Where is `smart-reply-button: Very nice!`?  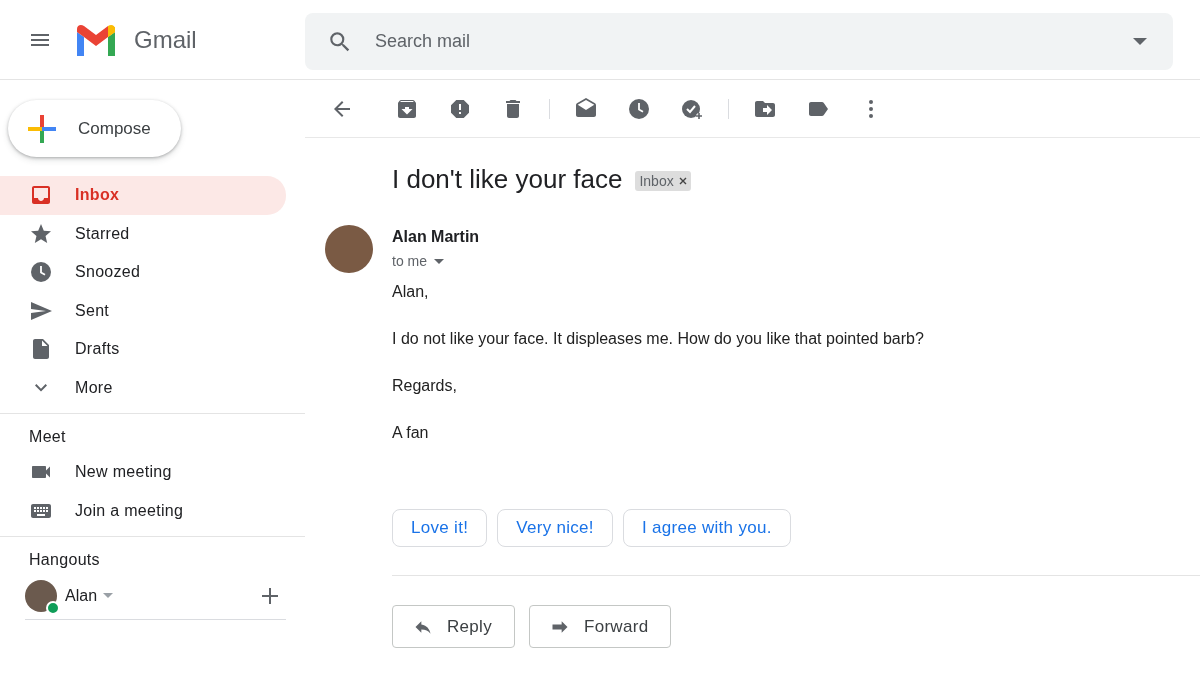
smart-reply-button: Very nice! is located at coordinates (555, 528).